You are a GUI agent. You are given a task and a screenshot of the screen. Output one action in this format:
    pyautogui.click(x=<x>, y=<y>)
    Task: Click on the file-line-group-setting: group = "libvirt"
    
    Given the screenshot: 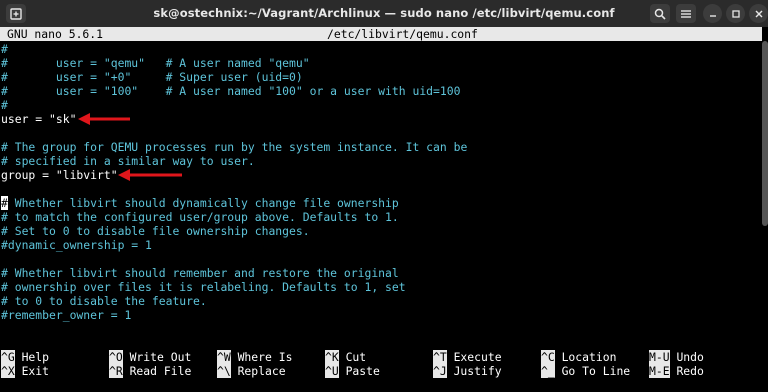 What is the action you would take?
    pyautogui.click(x=59, y=175)
    